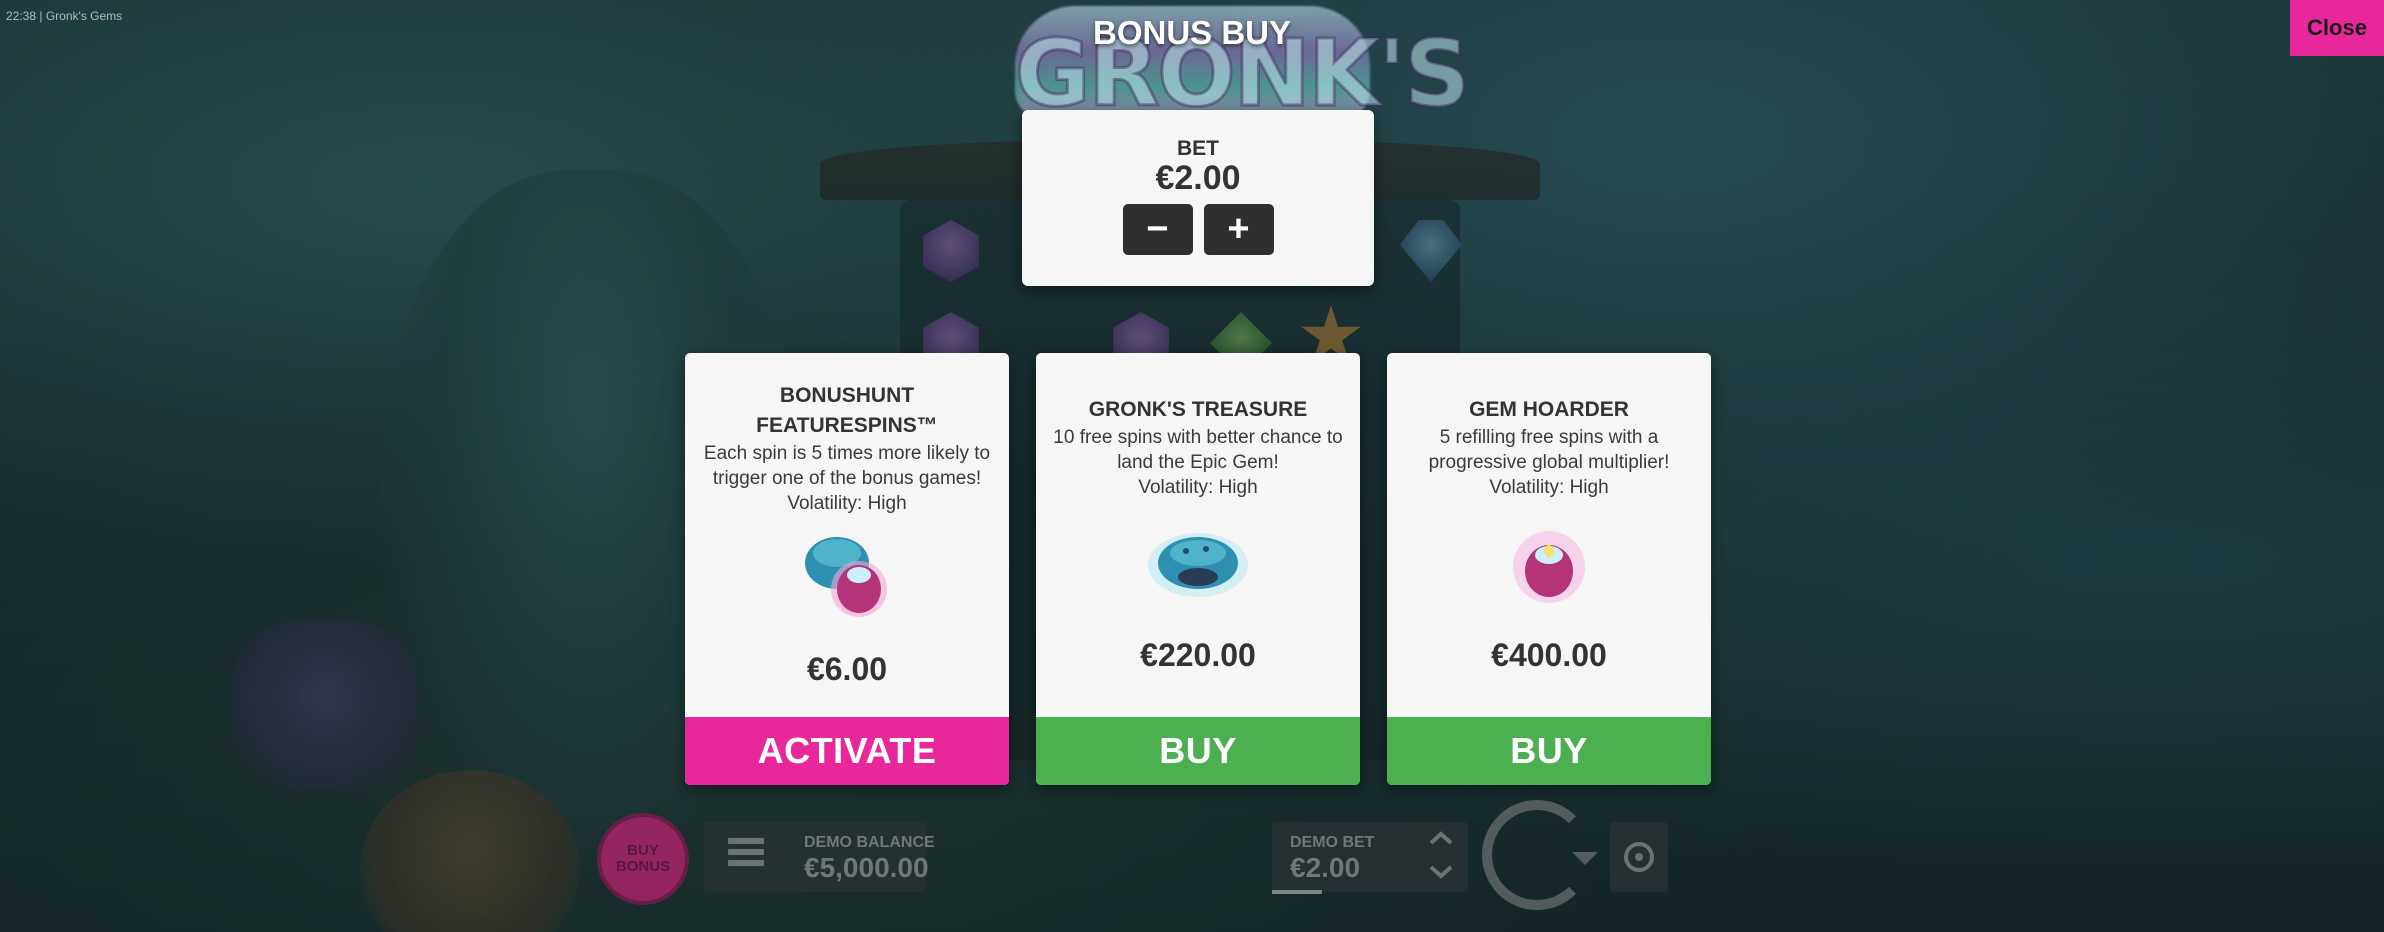 This screenshot has height=932, width=2384. Describe the element at coordinates (1540, 855) in the screenshot. I see `spin-icon` at that location.